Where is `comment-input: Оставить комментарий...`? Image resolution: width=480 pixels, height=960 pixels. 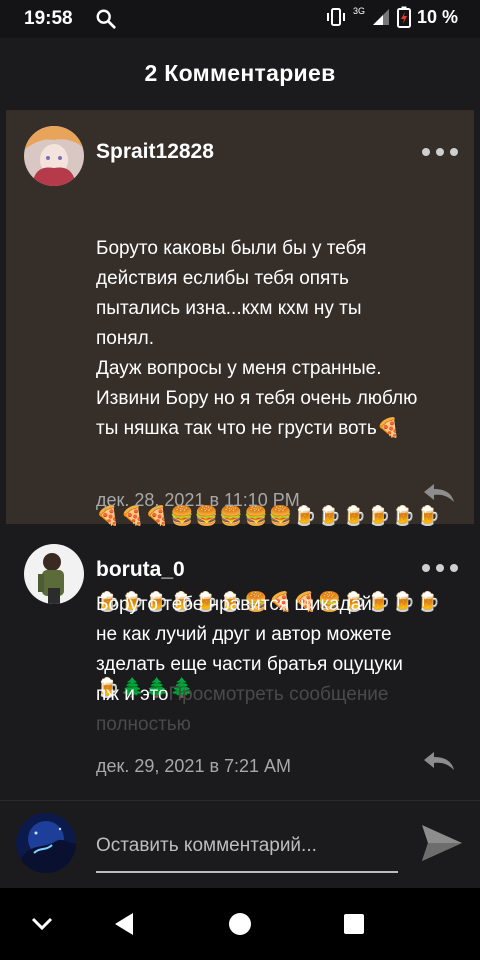
comment-input: Оставить комментарий... is located at coordinates (247, 850).